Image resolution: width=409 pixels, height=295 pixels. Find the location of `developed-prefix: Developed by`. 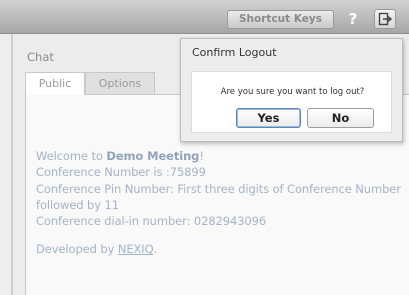

developed-prefix: Developed by is located at coordinates (77, 249).